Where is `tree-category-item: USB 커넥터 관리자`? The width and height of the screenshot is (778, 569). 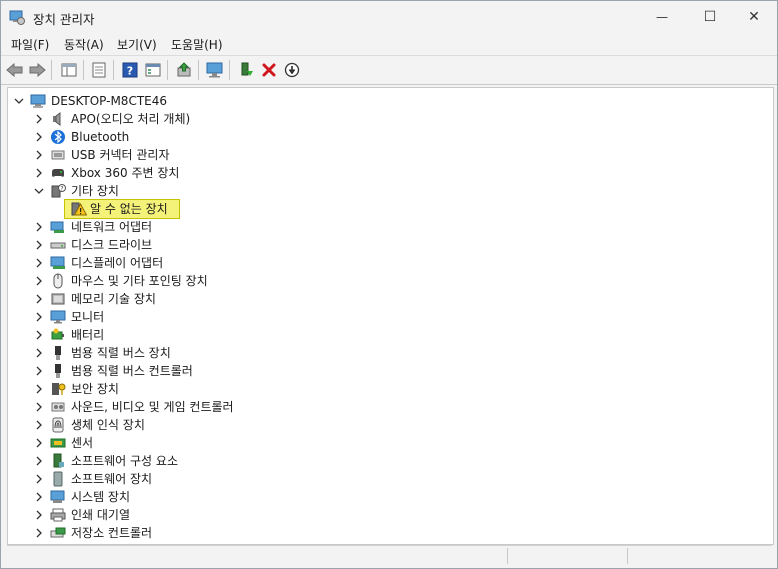
tree-category-item: USB 커넥터 관리자 is located at coordinates (358, 155).